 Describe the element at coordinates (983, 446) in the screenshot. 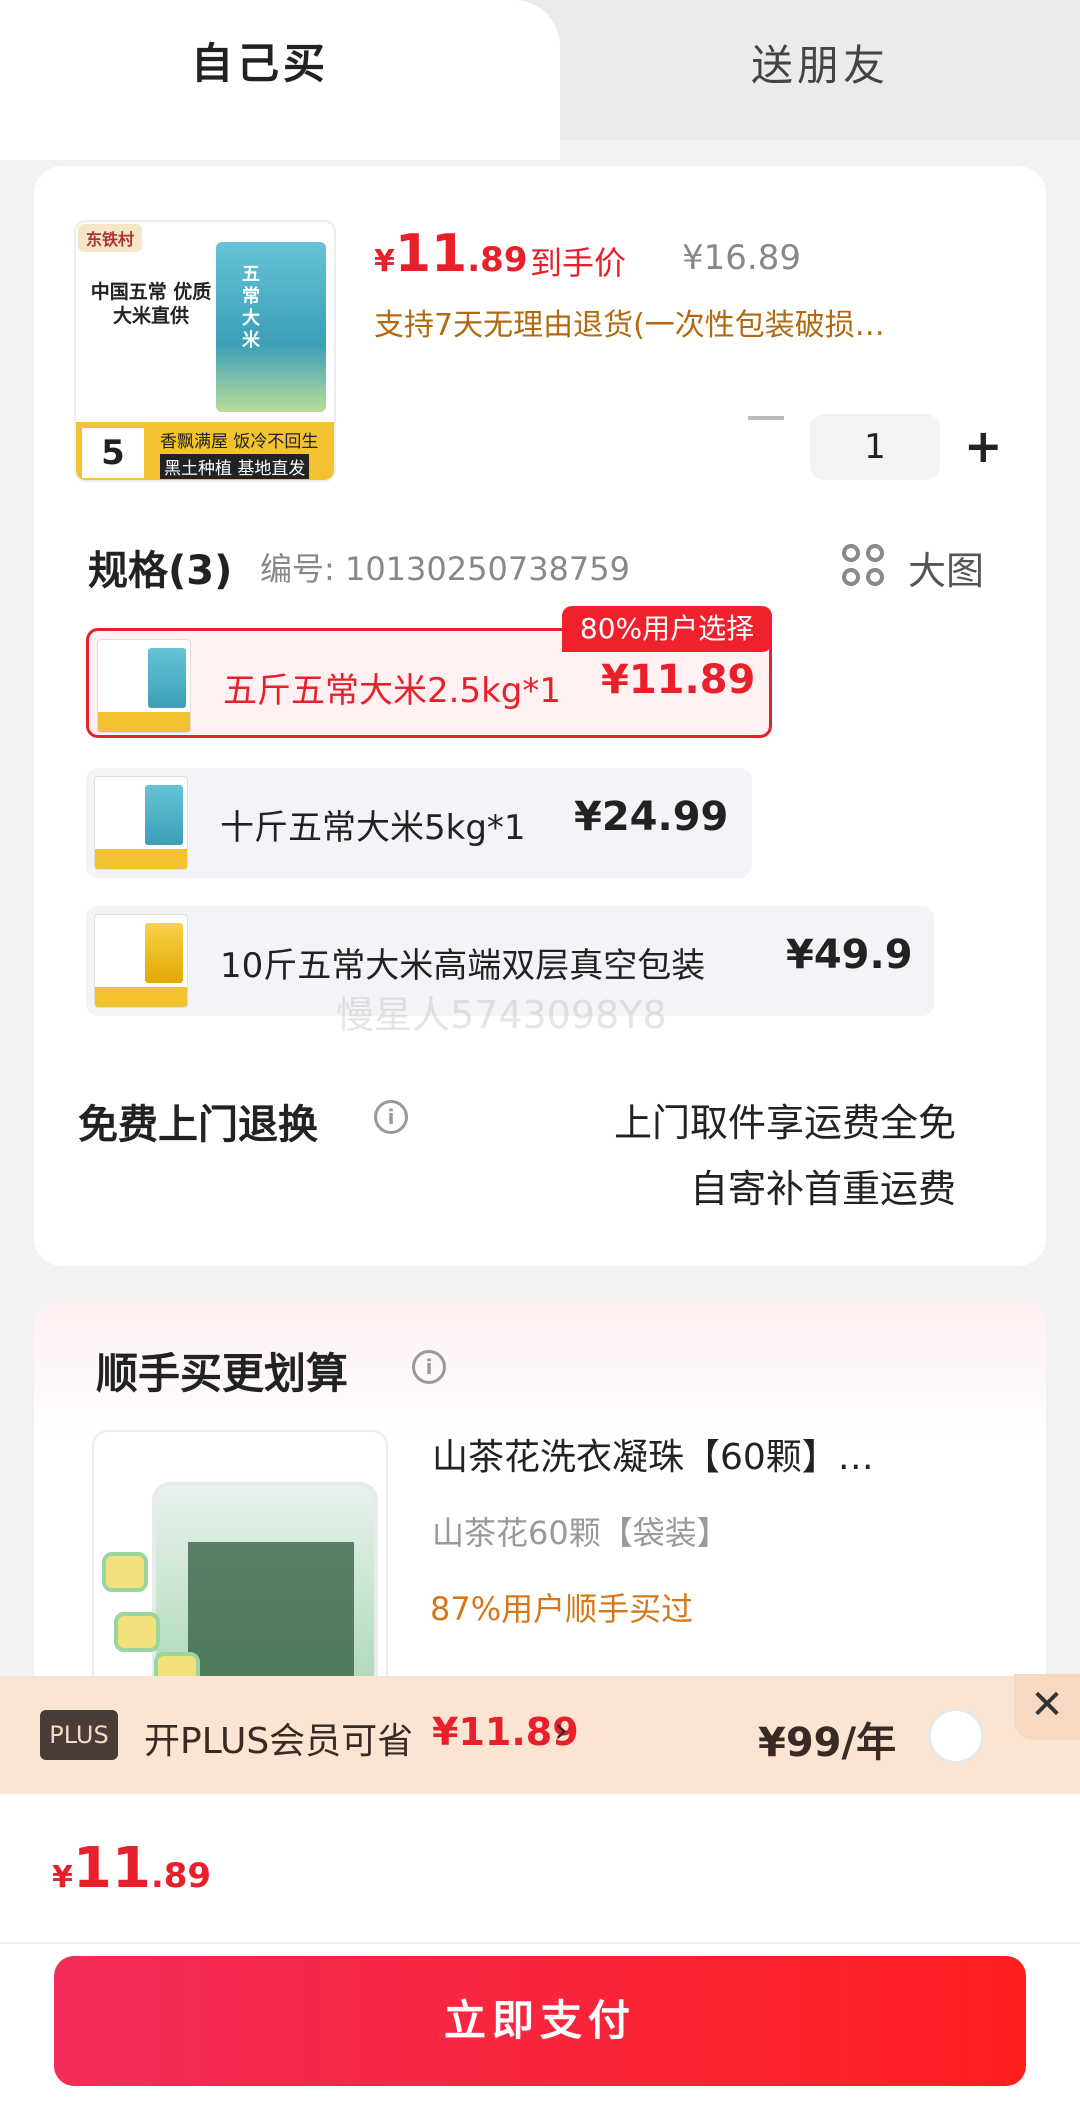

I see `quantity-plus-button: +` at that location.